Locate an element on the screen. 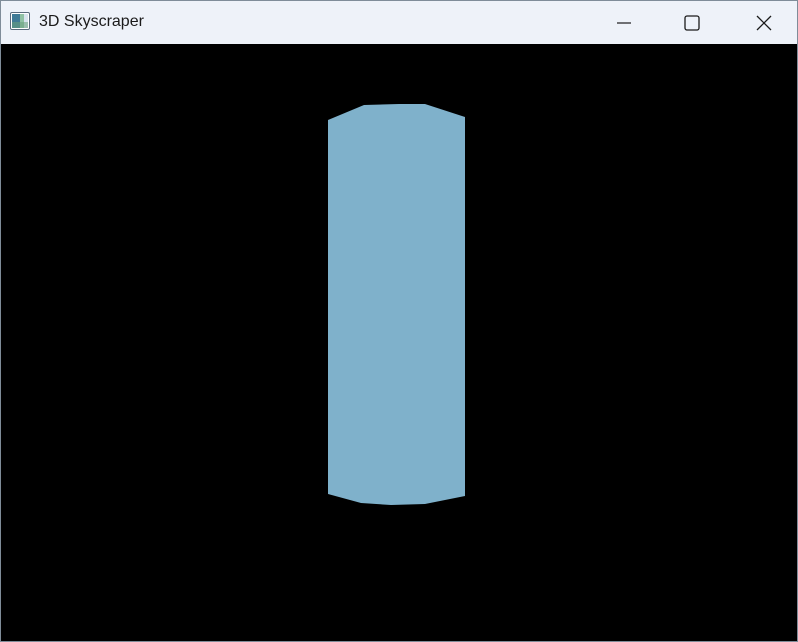 The height and width of the screenshot is (642, 798). close-button is located at coordinates (764, 22).